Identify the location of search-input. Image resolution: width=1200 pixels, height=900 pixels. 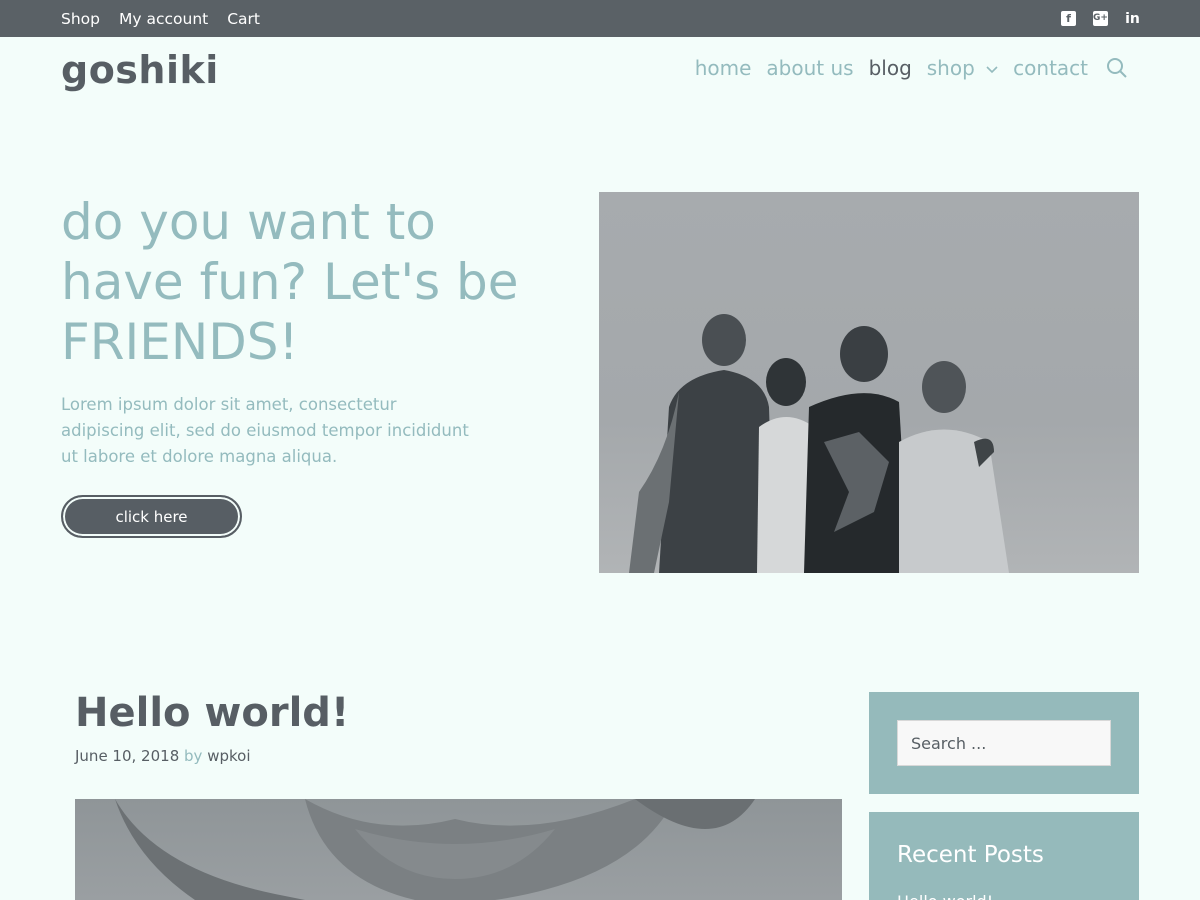
(1004, 743).